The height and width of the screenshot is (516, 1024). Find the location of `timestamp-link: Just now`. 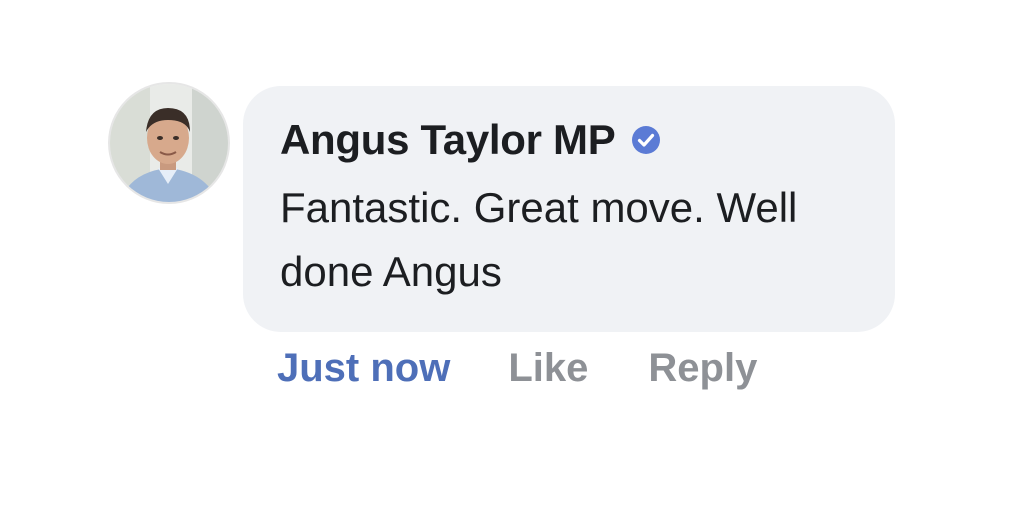

timestamp-link: Just now is located at coordinates (363, 368).